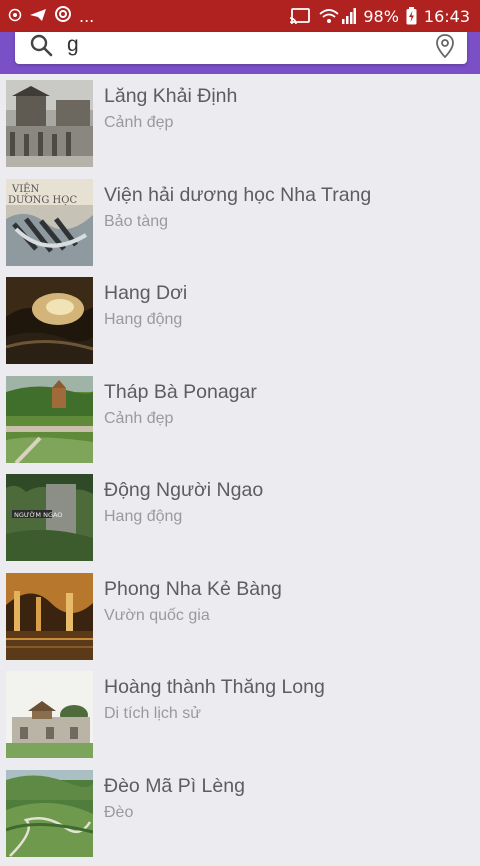  I want to click on list-item: Đèo Mã Pì Lèng Đèo, so click(240, 817).